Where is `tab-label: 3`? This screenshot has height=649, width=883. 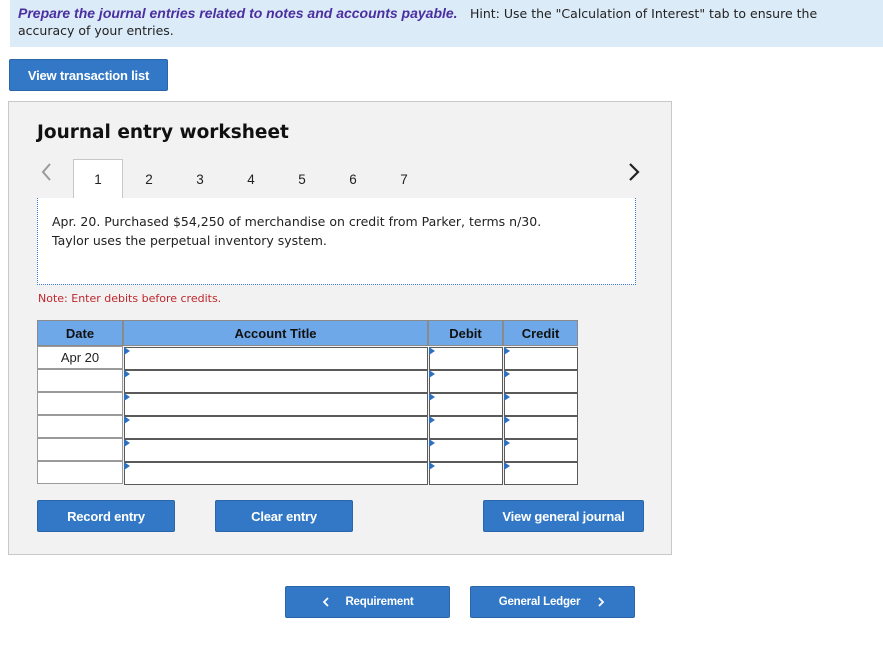
tab-label: 3 is located at coordinates (200, 179).